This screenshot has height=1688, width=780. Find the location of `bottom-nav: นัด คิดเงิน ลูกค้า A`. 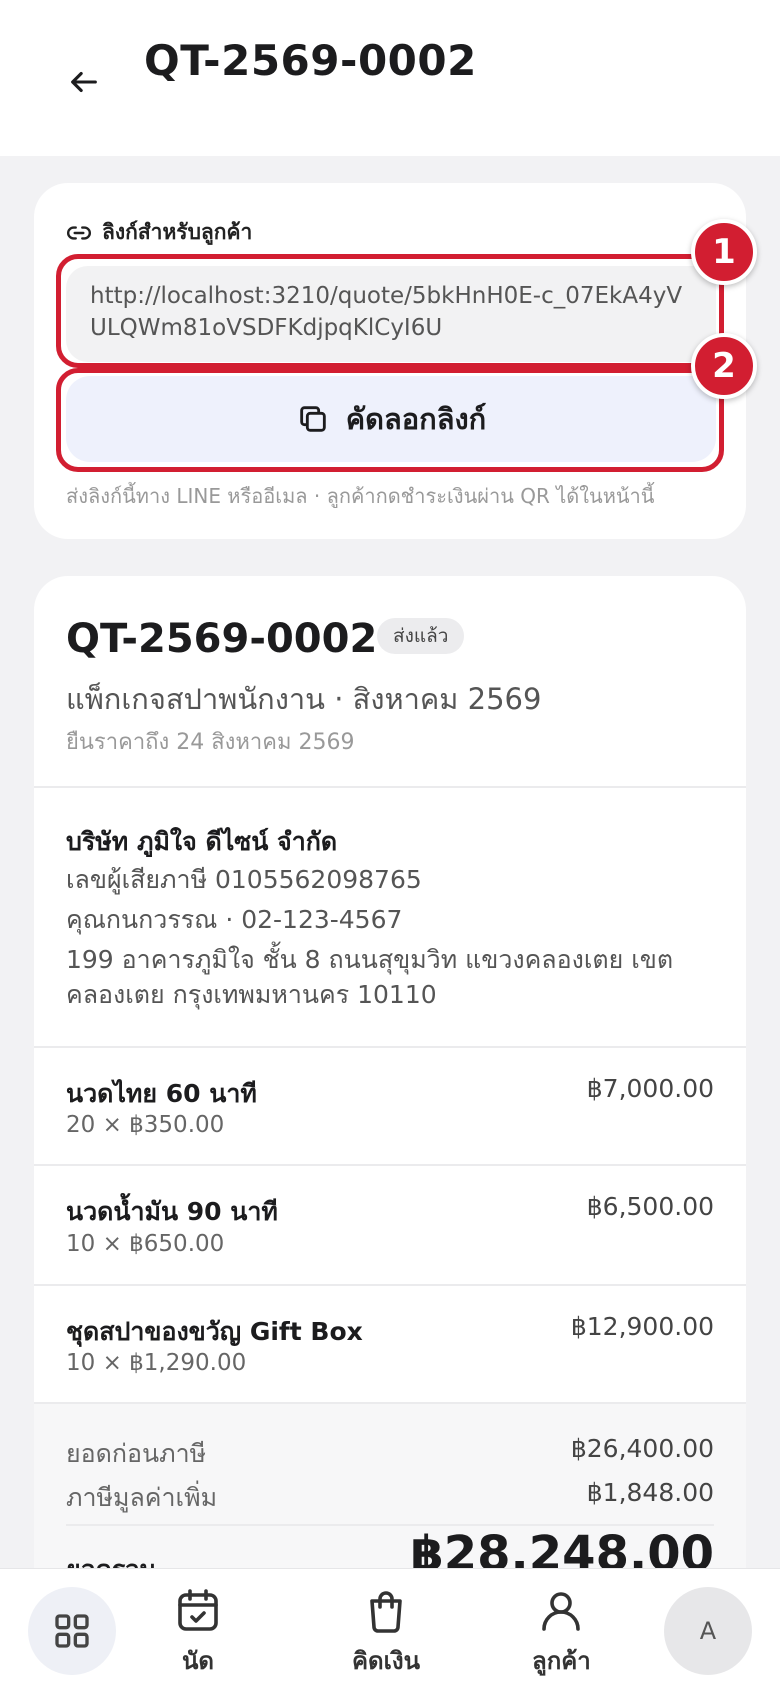

bottom-nav: นัด คิดเงิน ลูกค้า A is located at coordinates (390, 1628).